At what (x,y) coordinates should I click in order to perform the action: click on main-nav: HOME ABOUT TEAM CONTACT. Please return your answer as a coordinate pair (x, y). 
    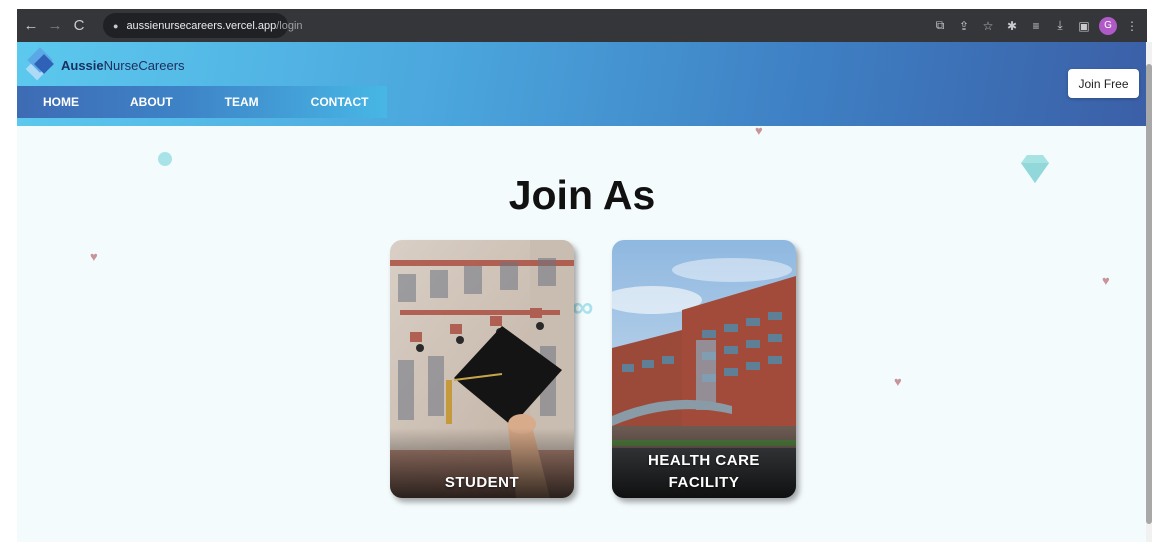
    Looking at the image, I should click on (202, 102).